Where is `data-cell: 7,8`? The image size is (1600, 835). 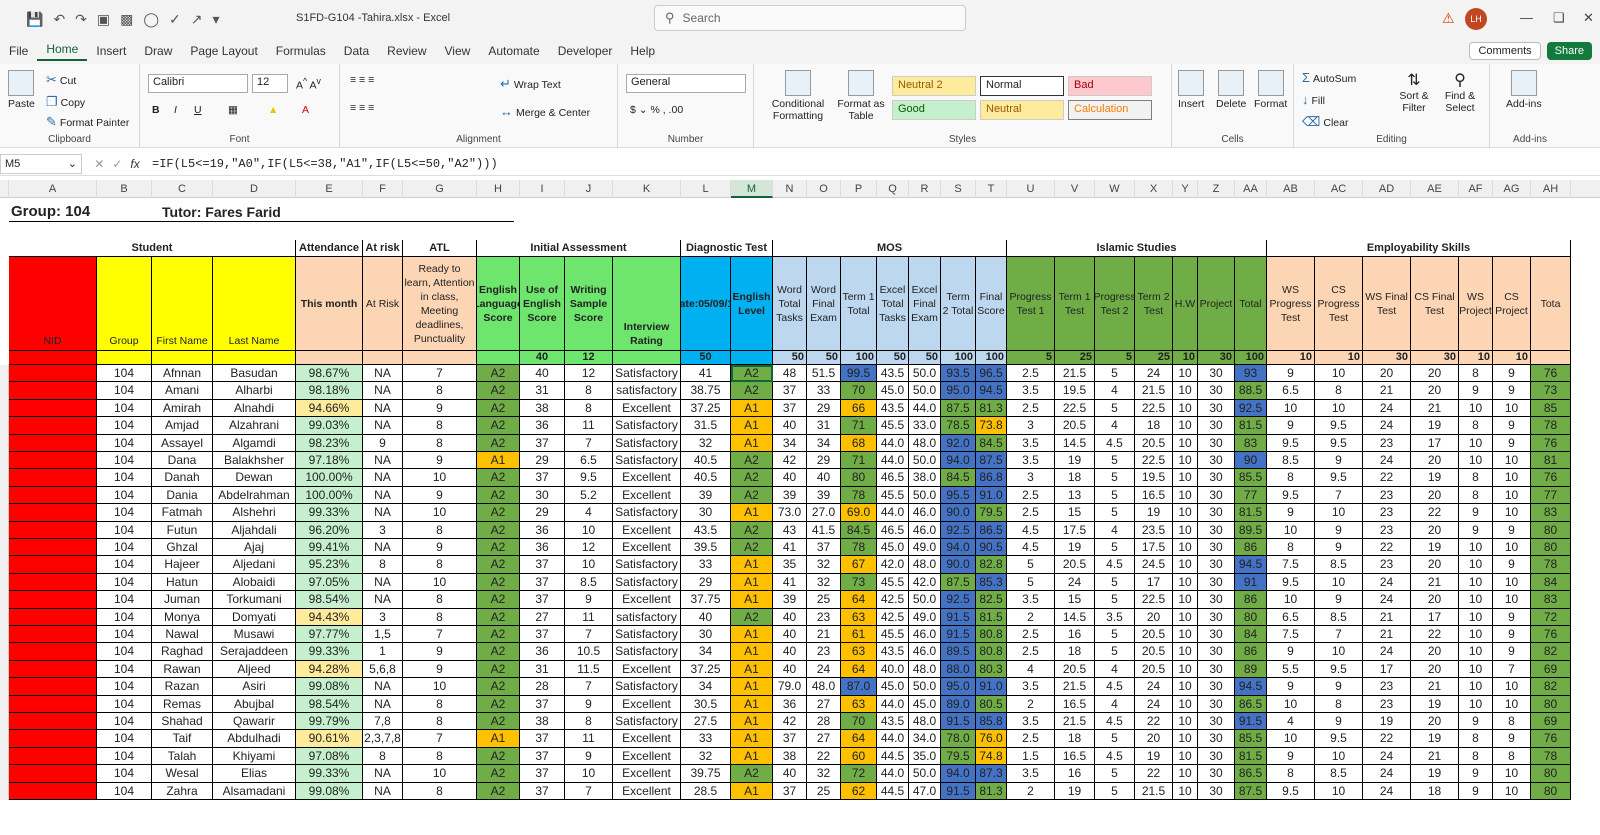
data-cell: 7,8 is located at coordinates (383, 722).